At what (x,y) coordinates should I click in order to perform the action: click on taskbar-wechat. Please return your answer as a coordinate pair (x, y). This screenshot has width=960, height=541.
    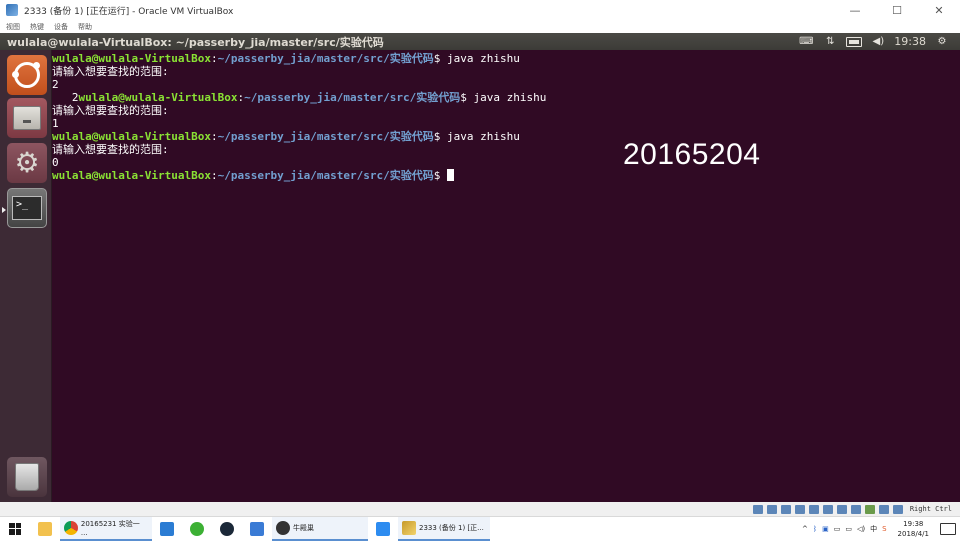
    Looking at the image, I should click on (197, 529).